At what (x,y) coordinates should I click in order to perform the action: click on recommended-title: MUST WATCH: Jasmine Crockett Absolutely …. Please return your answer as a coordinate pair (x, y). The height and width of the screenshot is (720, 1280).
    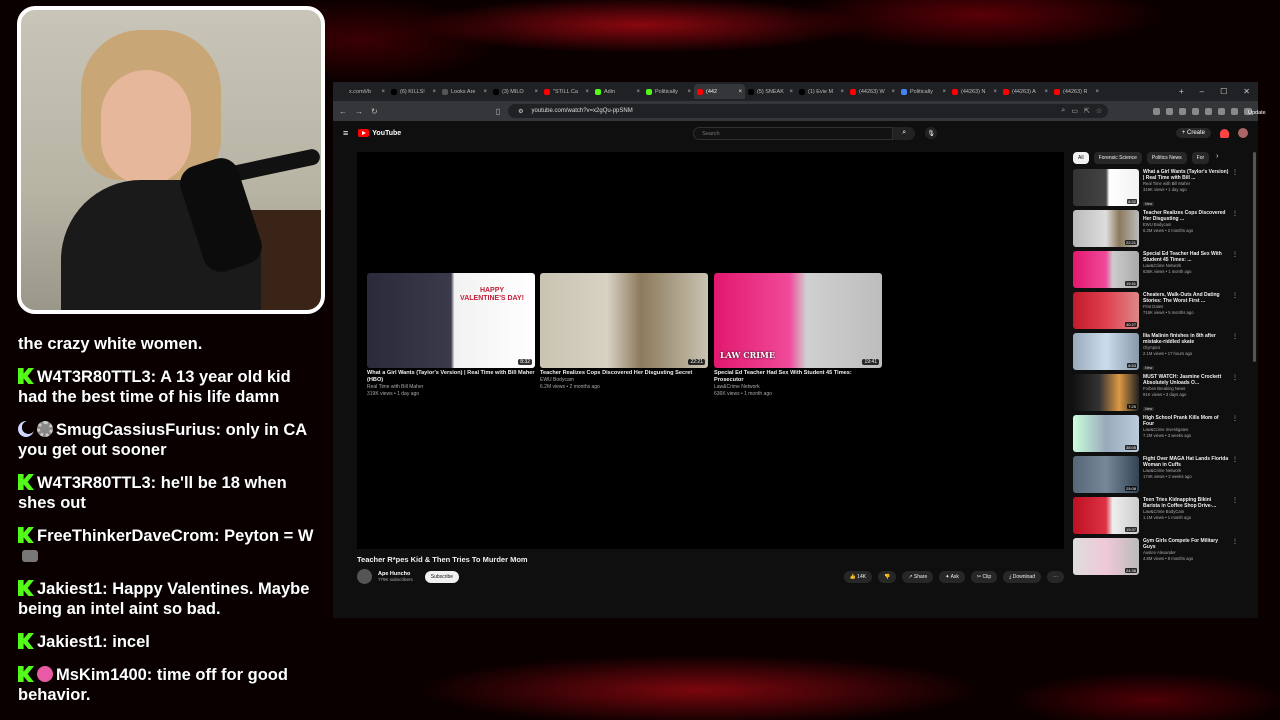
    Looking at the image, I should click on (1186, 380).